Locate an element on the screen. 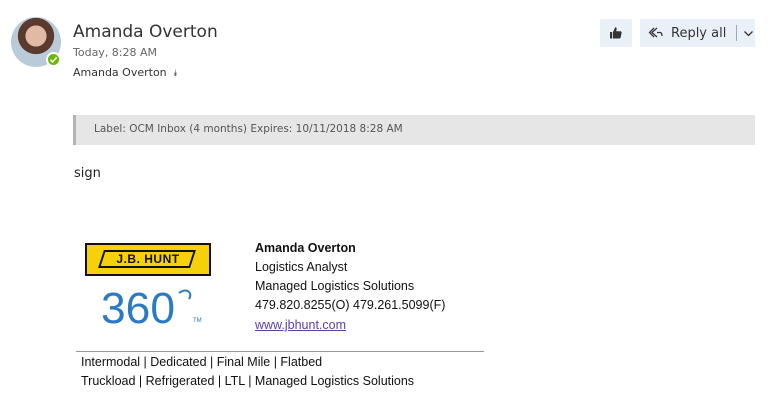  jb-hunt-logo: J.B. HUNT is located at coordinates (148, 259).